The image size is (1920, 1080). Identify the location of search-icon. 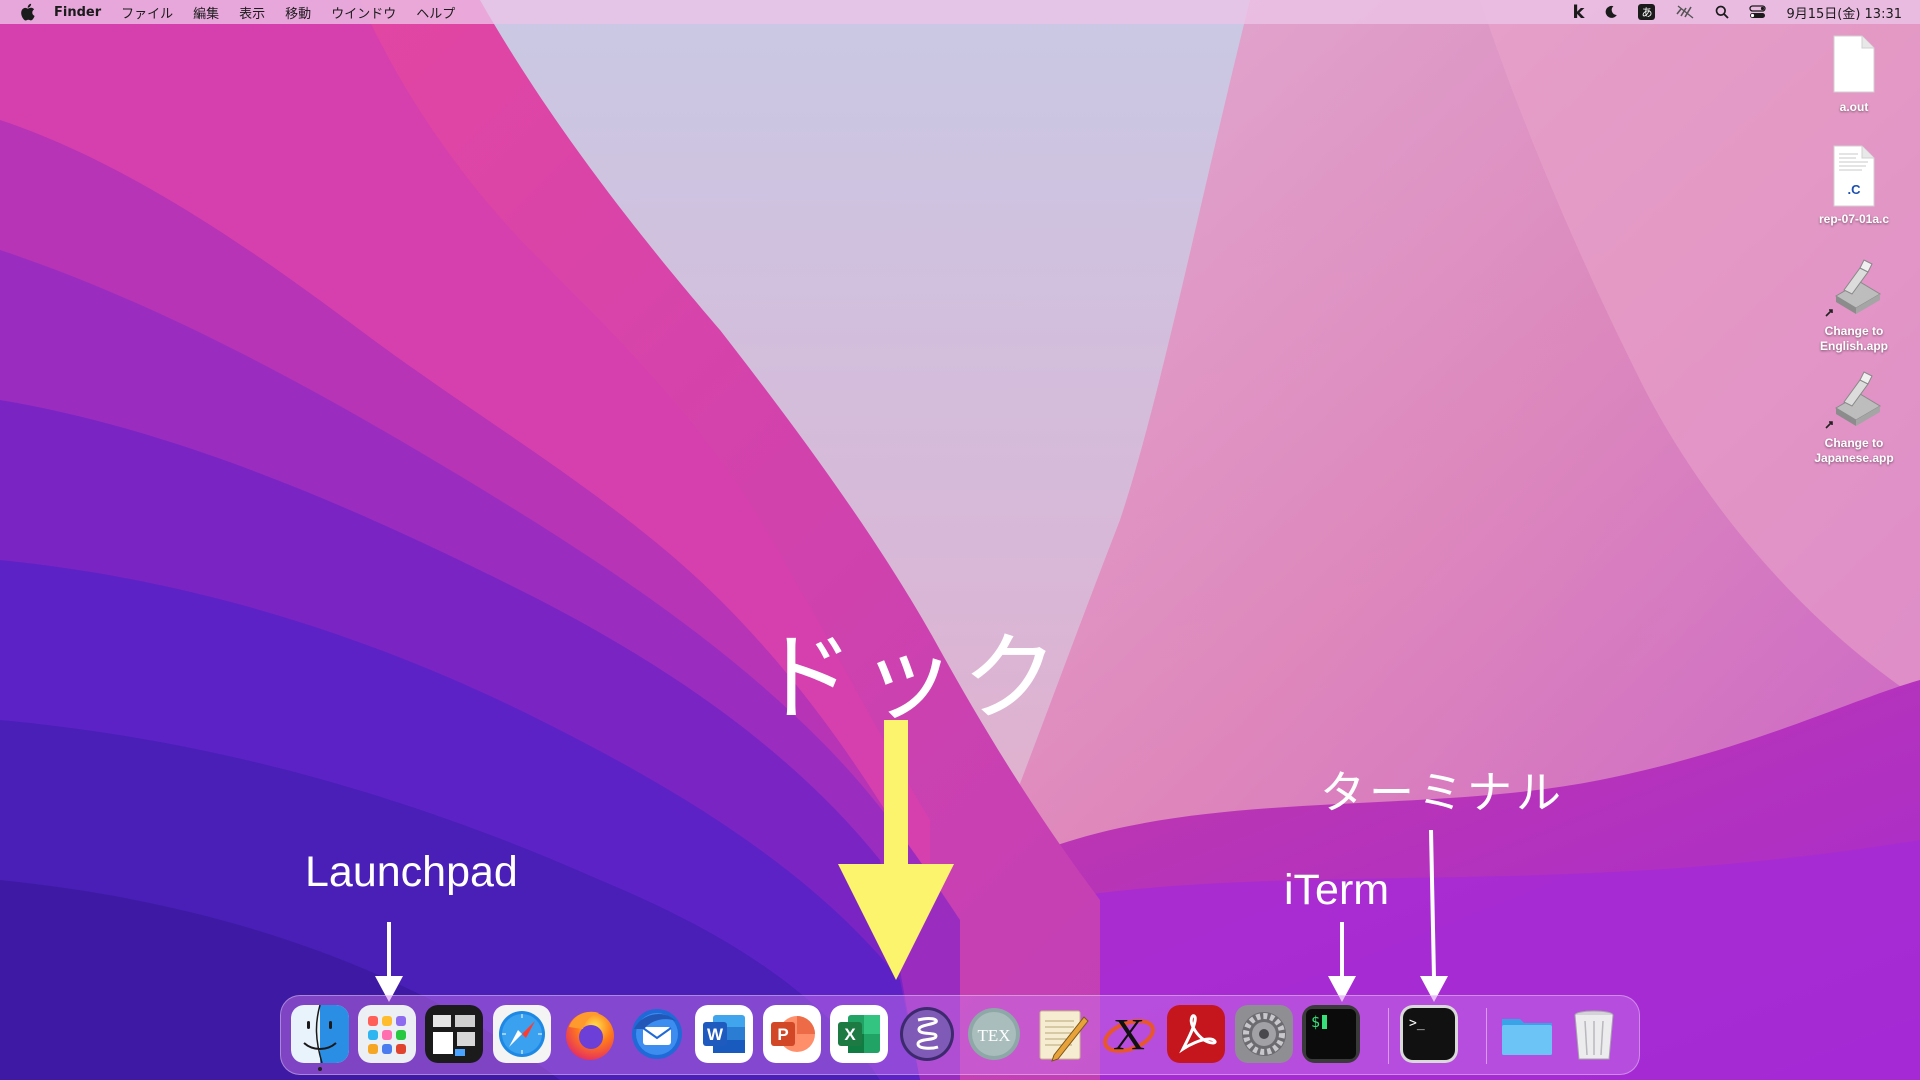
(1722, 12).